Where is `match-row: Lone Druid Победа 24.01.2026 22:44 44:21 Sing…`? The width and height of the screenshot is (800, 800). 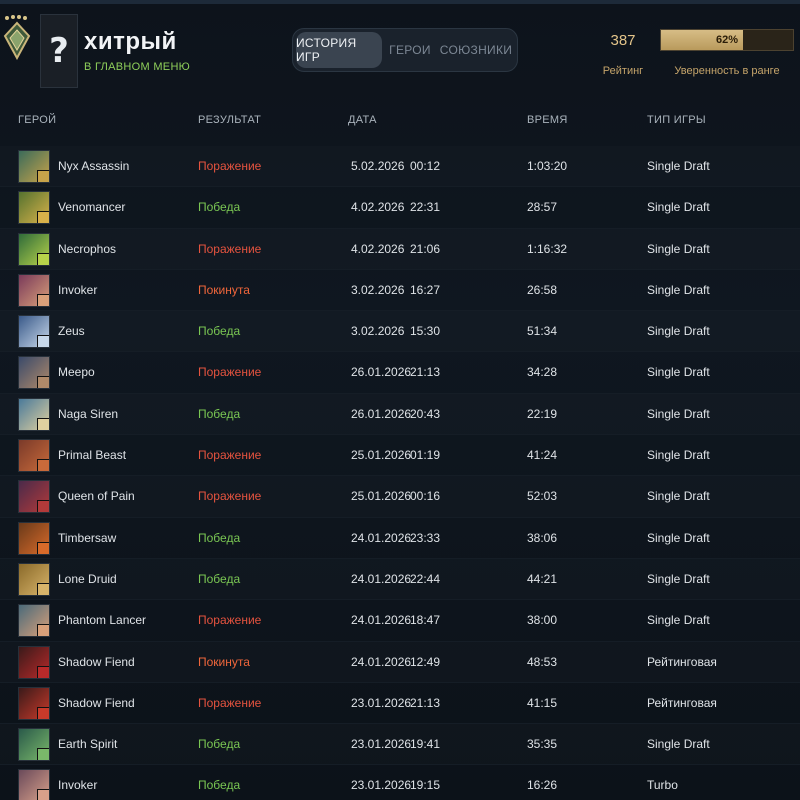 match-row: Lone Druid Победа 24.01.2026 22:44 44:21 Sing… is located at coordinates (400, 580).